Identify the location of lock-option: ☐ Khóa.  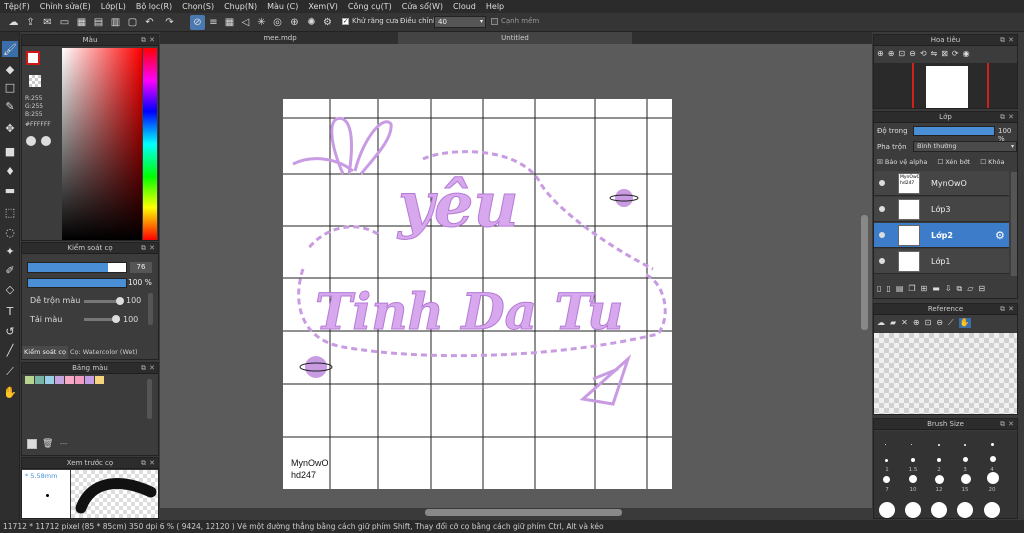
(992, 162).